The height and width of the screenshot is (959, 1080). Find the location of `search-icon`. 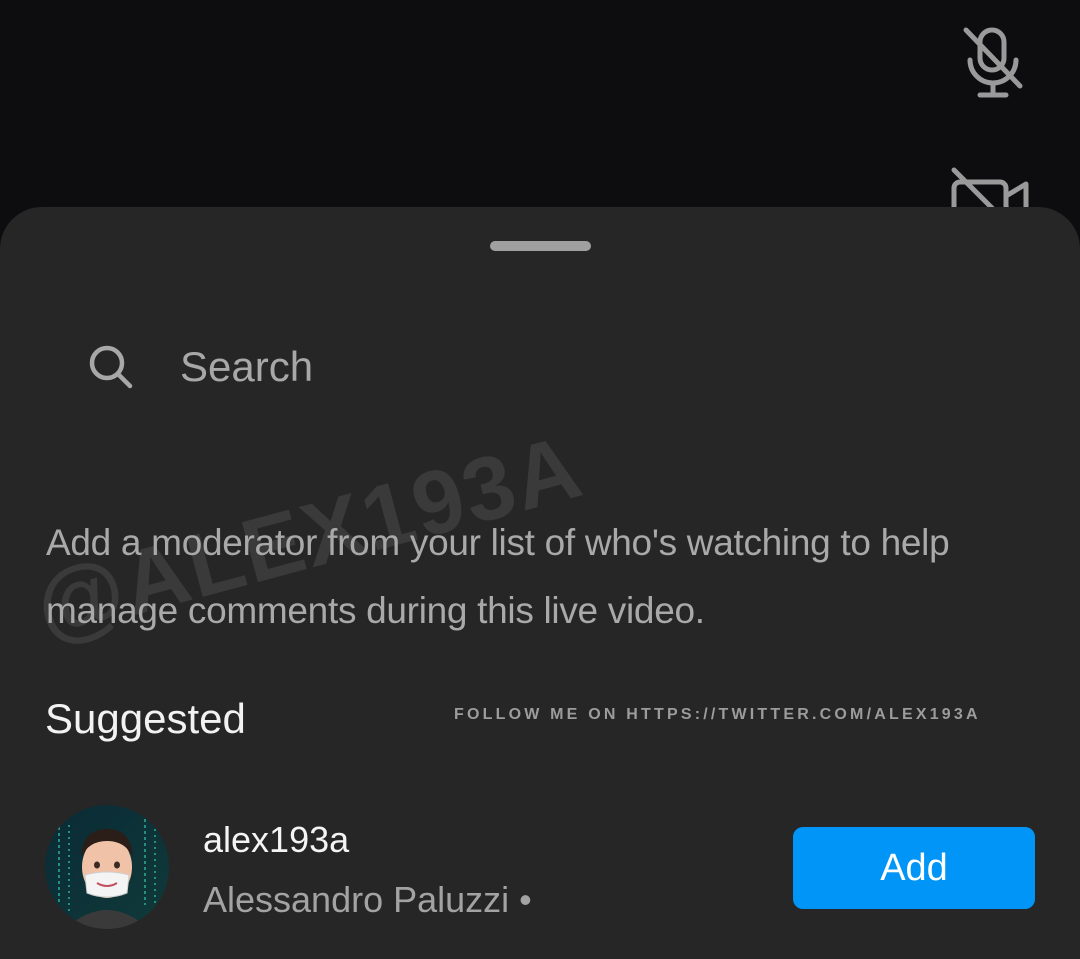

search-icon is located at coordinates (111, 367).